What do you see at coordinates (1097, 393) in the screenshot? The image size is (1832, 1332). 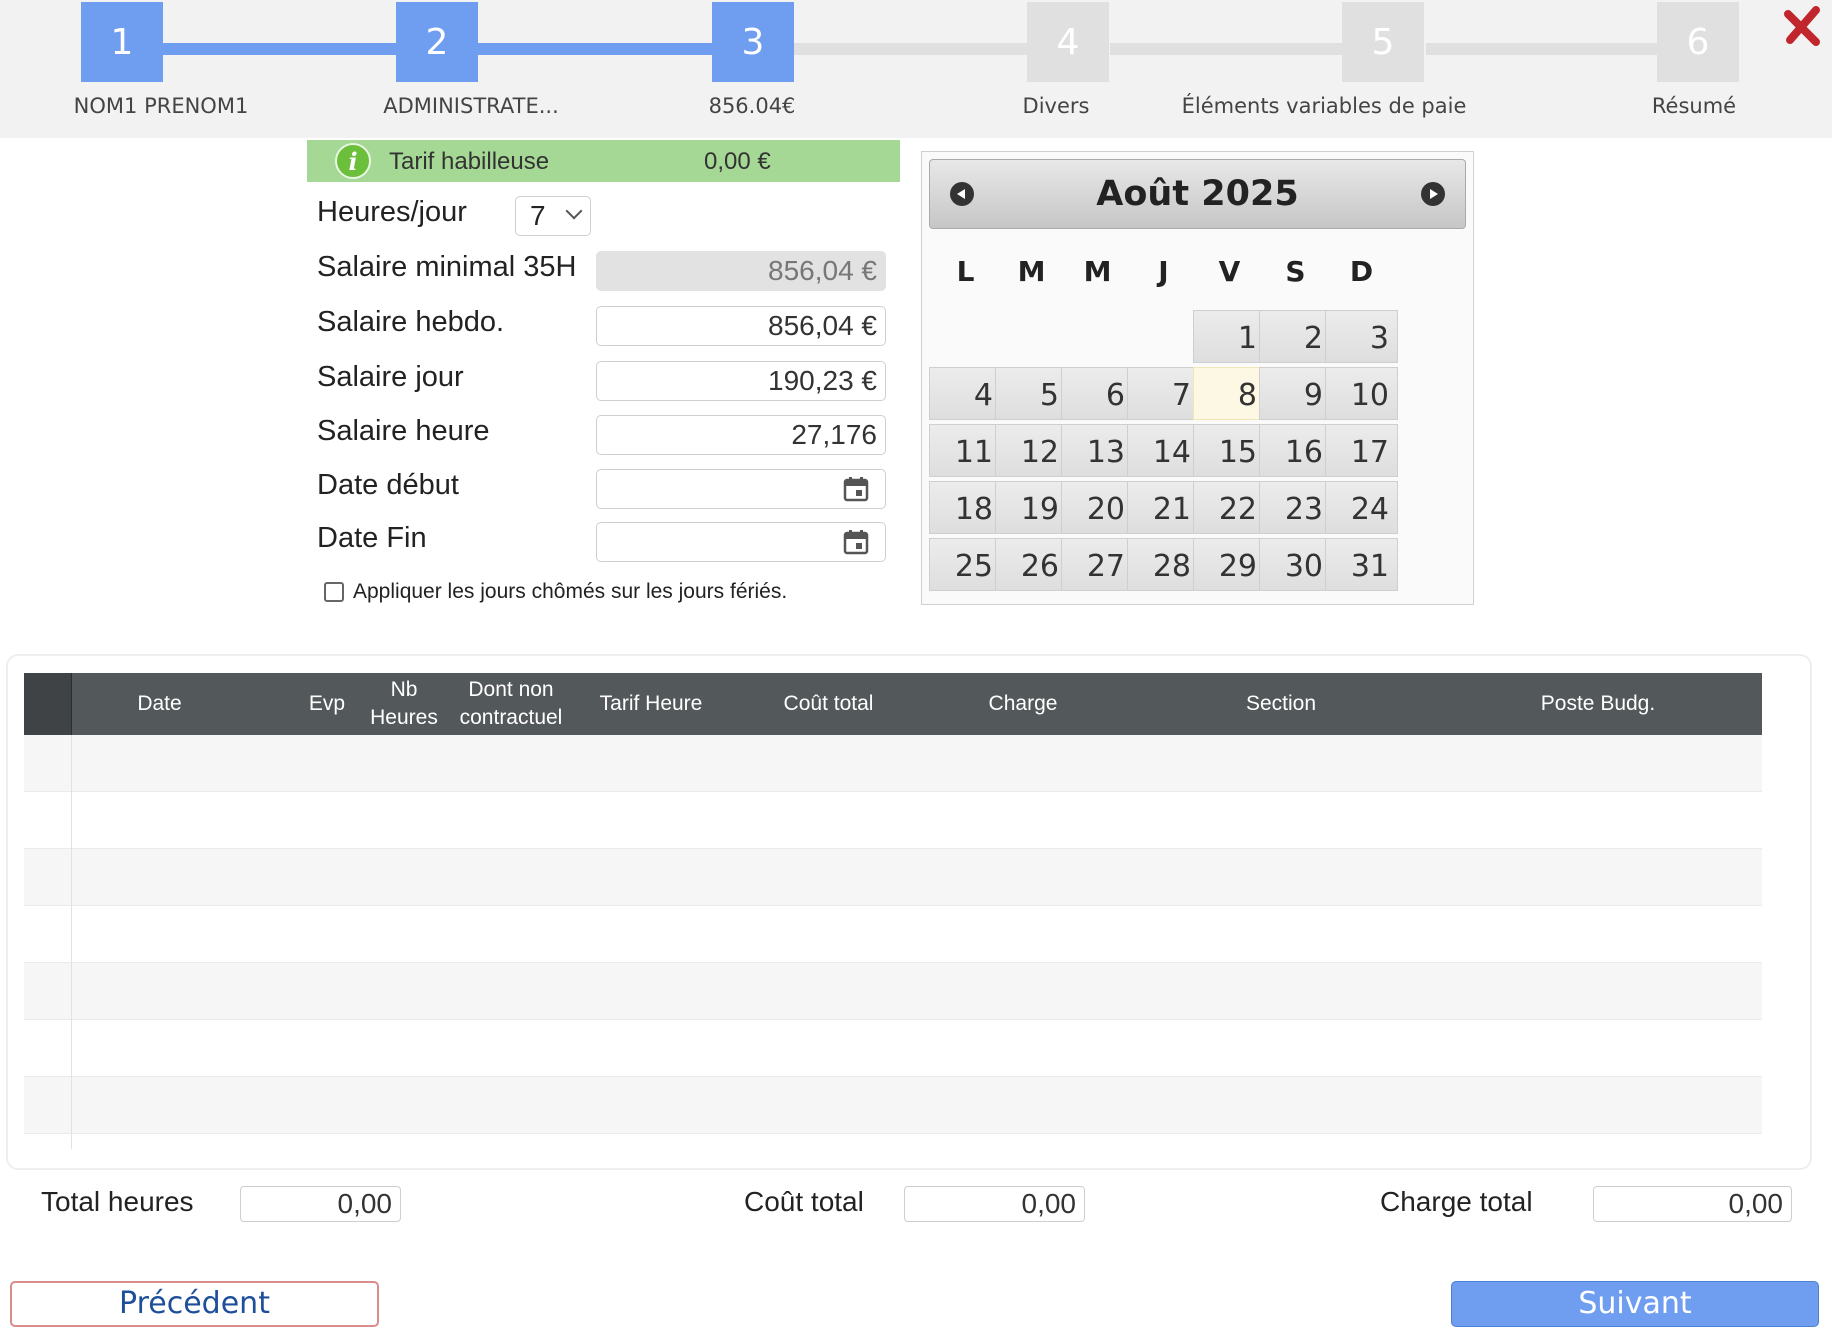 I see `calendar-day-6: 6` at bounding box center [1097, 393].